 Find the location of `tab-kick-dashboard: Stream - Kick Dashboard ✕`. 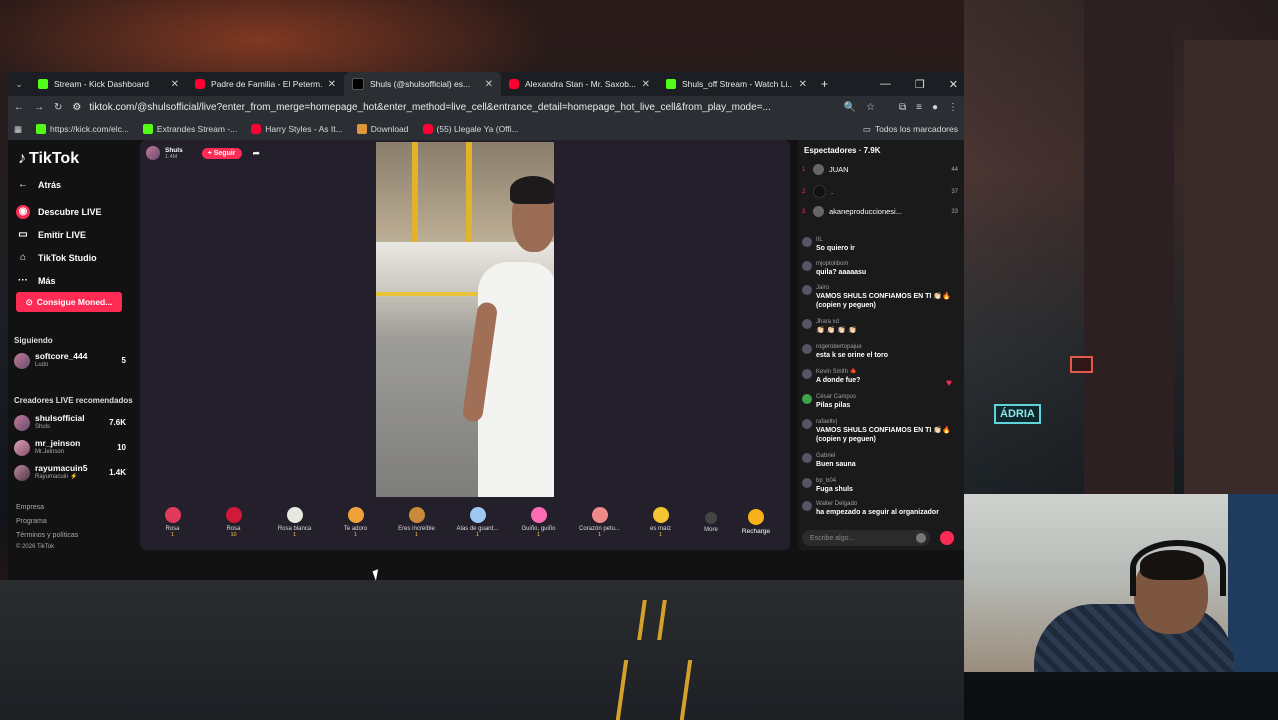

tab-kick-dashboard: Stream - Kick Dashboard ✕ is located at coordinates (108, 84).